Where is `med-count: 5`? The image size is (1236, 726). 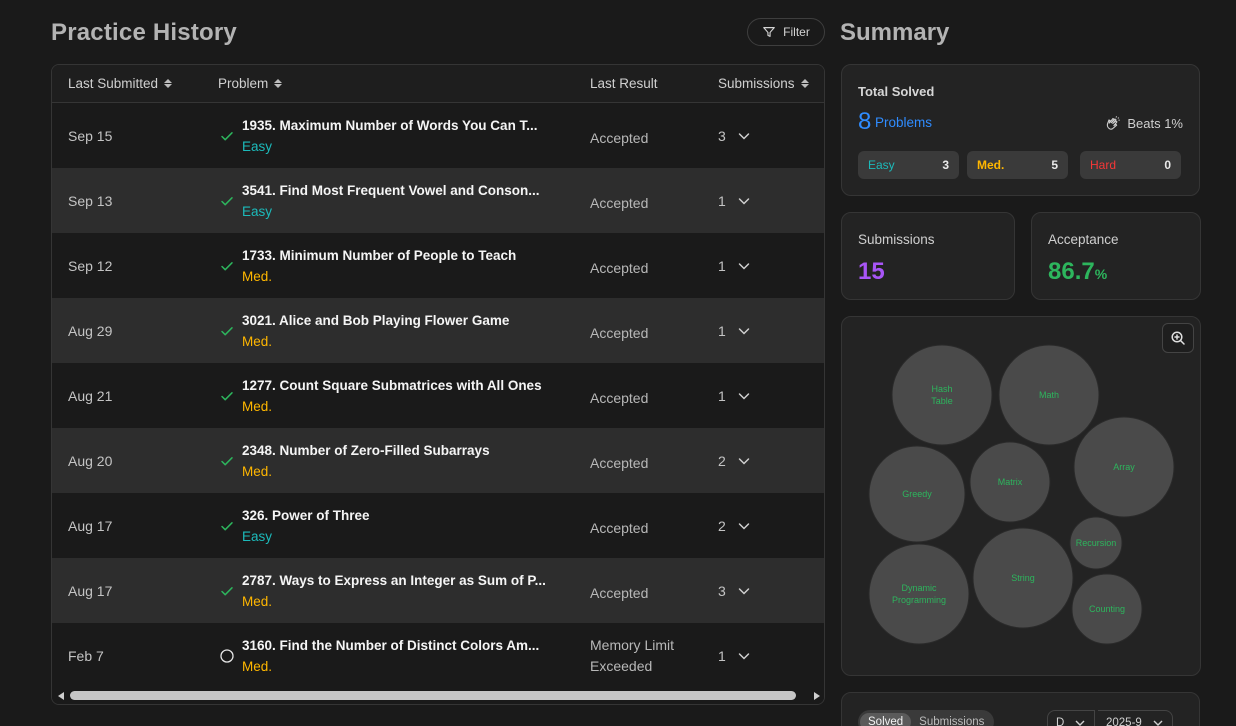
med-count: 5 is located at coordinates (1054, 165).